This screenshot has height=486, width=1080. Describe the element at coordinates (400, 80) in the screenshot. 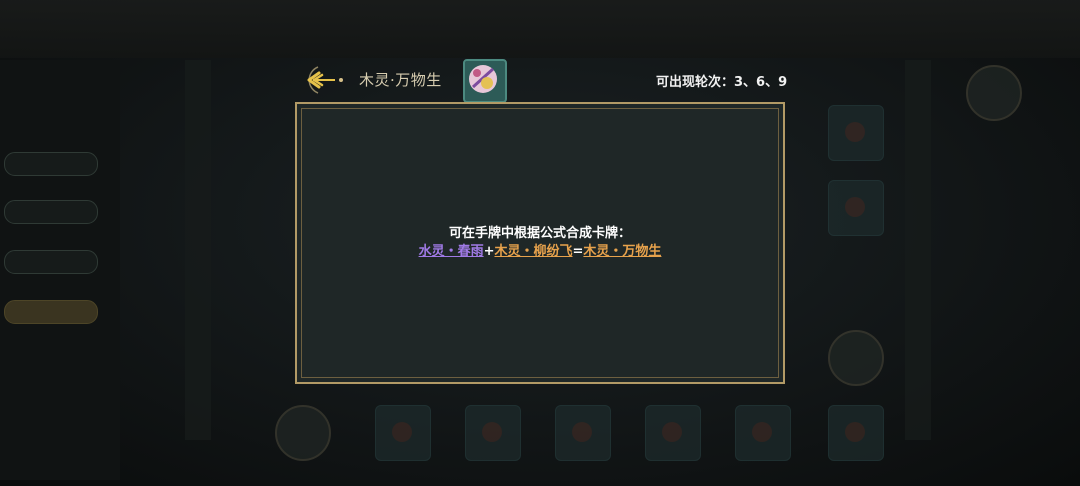

I see `card-title: 木灵·万物生` at that location.